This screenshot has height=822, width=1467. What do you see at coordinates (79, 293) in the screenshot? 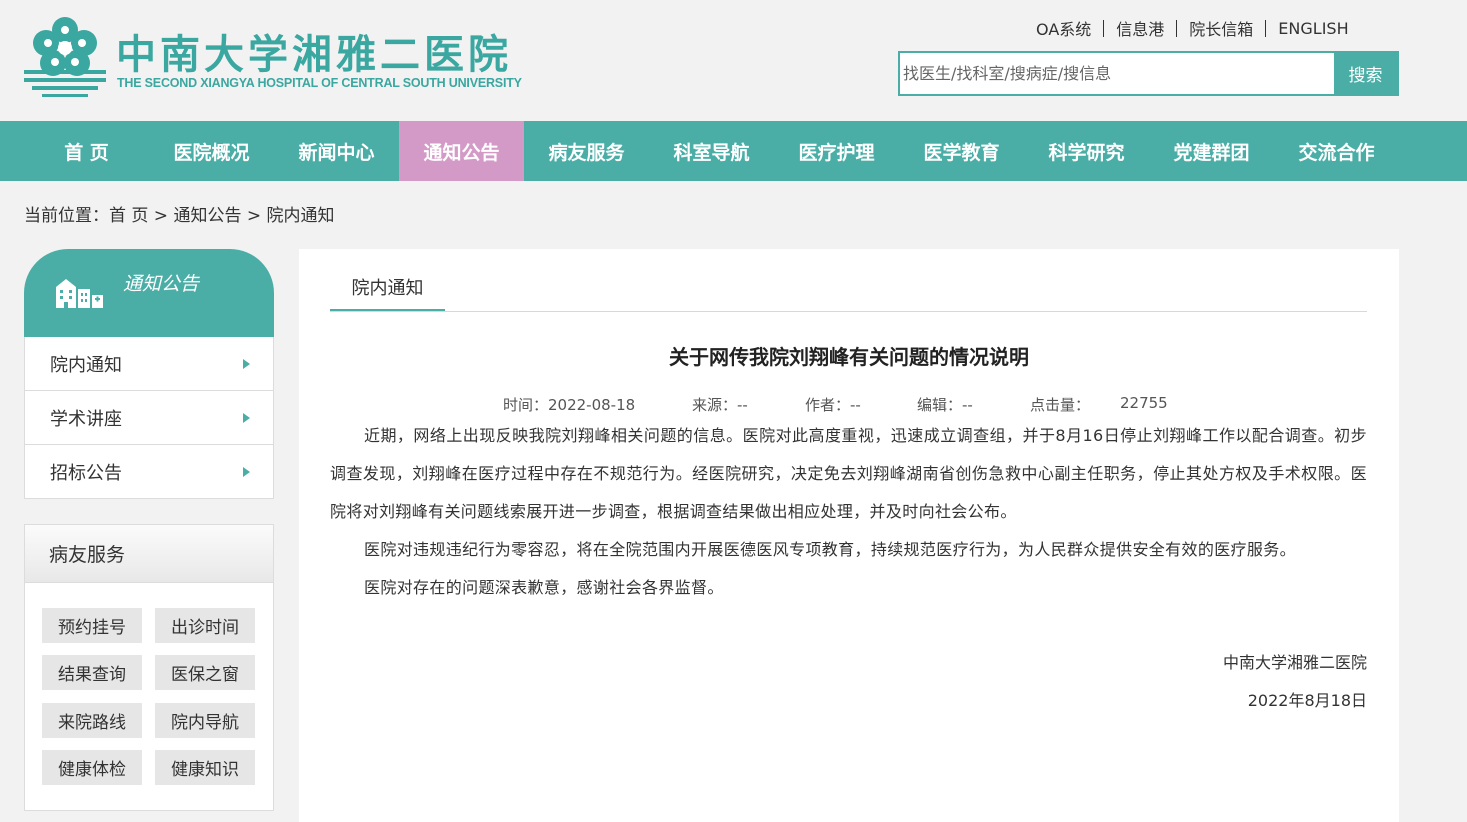
I see `building-icon` at bounding box center [79, 293].